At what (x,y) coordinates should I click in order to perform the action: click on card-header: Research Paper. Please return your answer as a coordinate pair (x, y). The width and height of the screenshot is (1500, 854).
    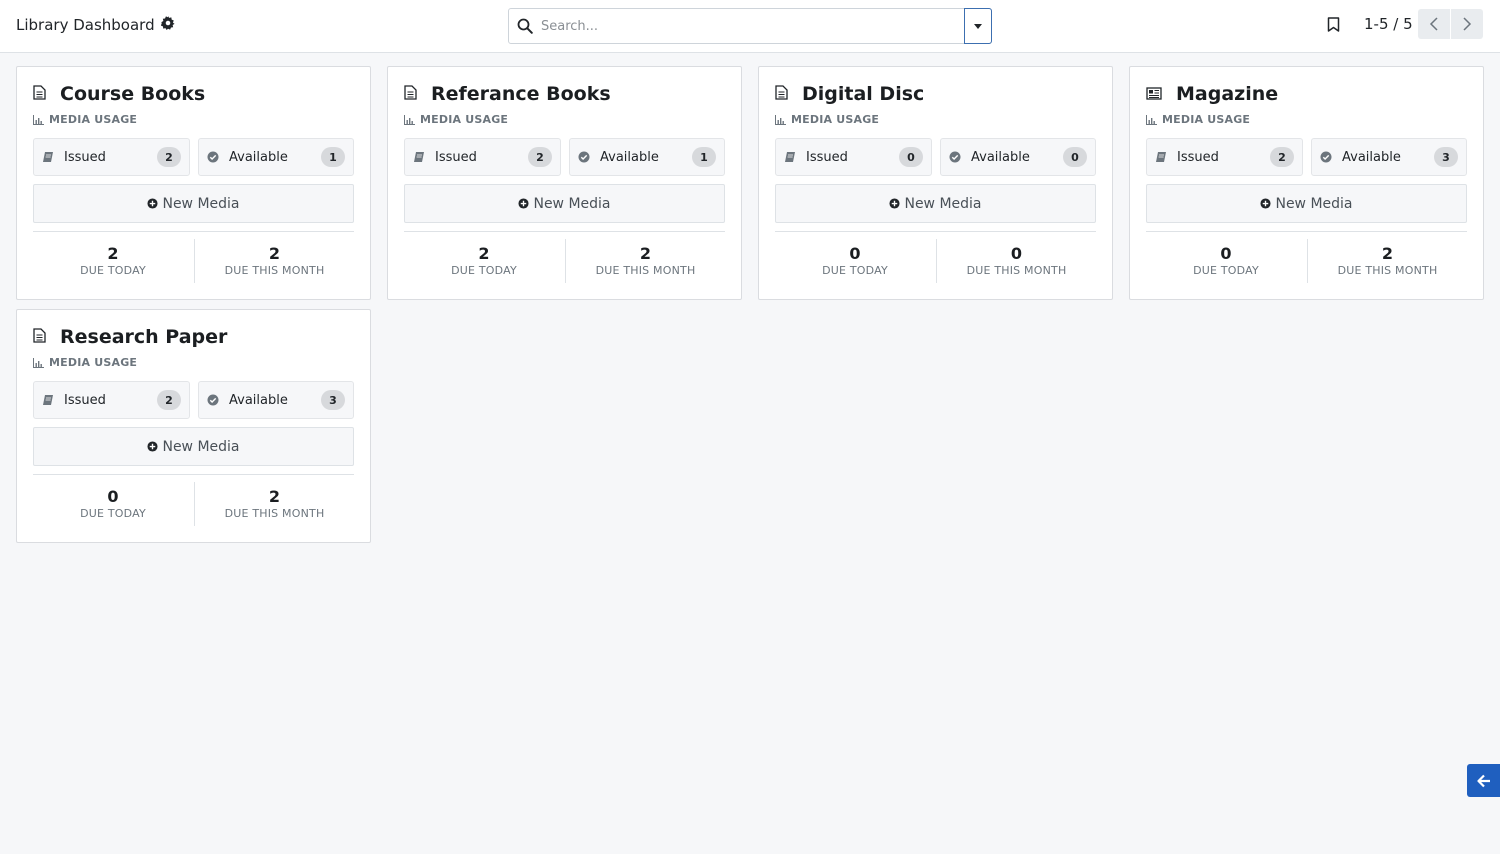
    Looking at the image, I should click on (130, 337).